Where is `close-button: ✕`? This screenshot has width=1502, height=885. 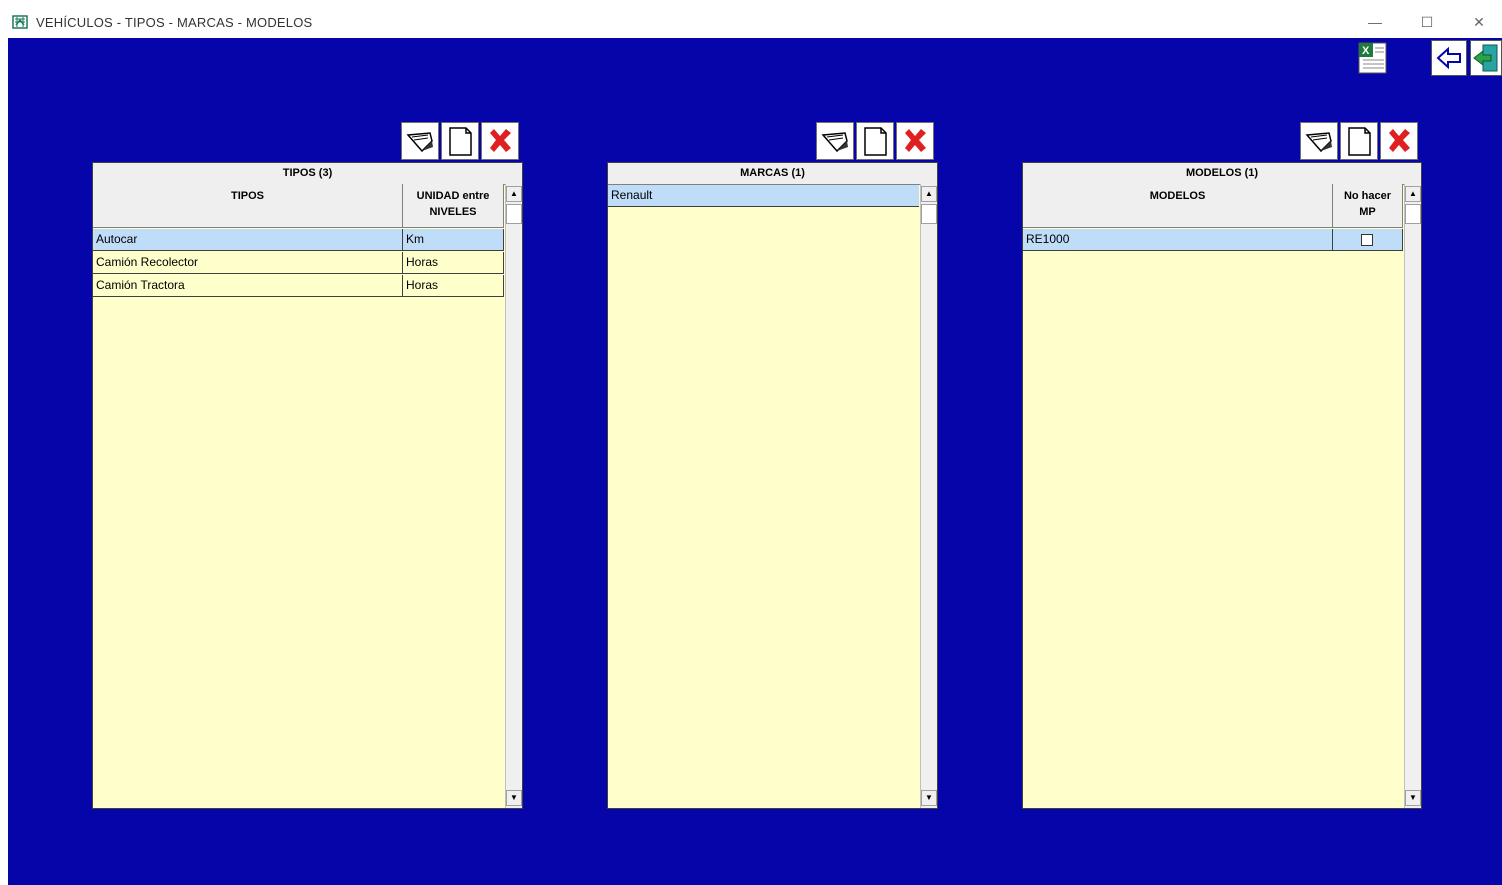
close-button: ✕ is located at coordinates (1479, 22).